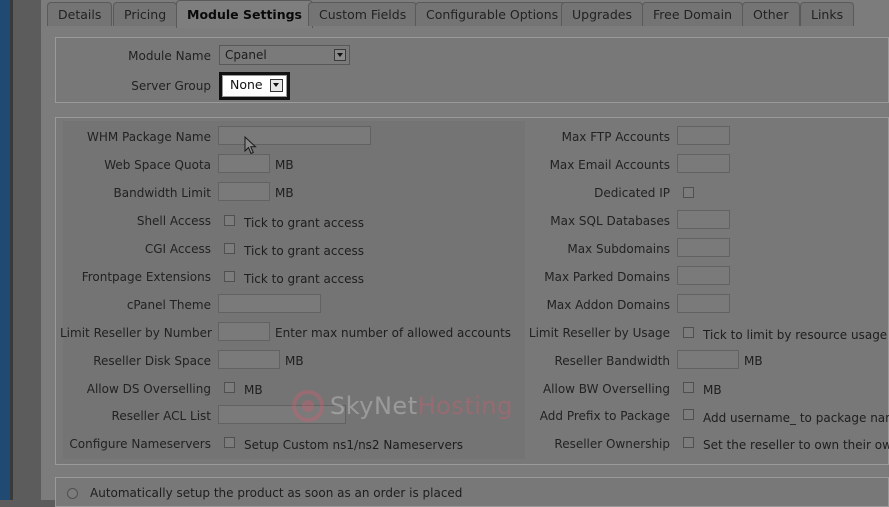  I want to click on frontpage-extensions-label: Frontpage Extensions, so click(146, 277).